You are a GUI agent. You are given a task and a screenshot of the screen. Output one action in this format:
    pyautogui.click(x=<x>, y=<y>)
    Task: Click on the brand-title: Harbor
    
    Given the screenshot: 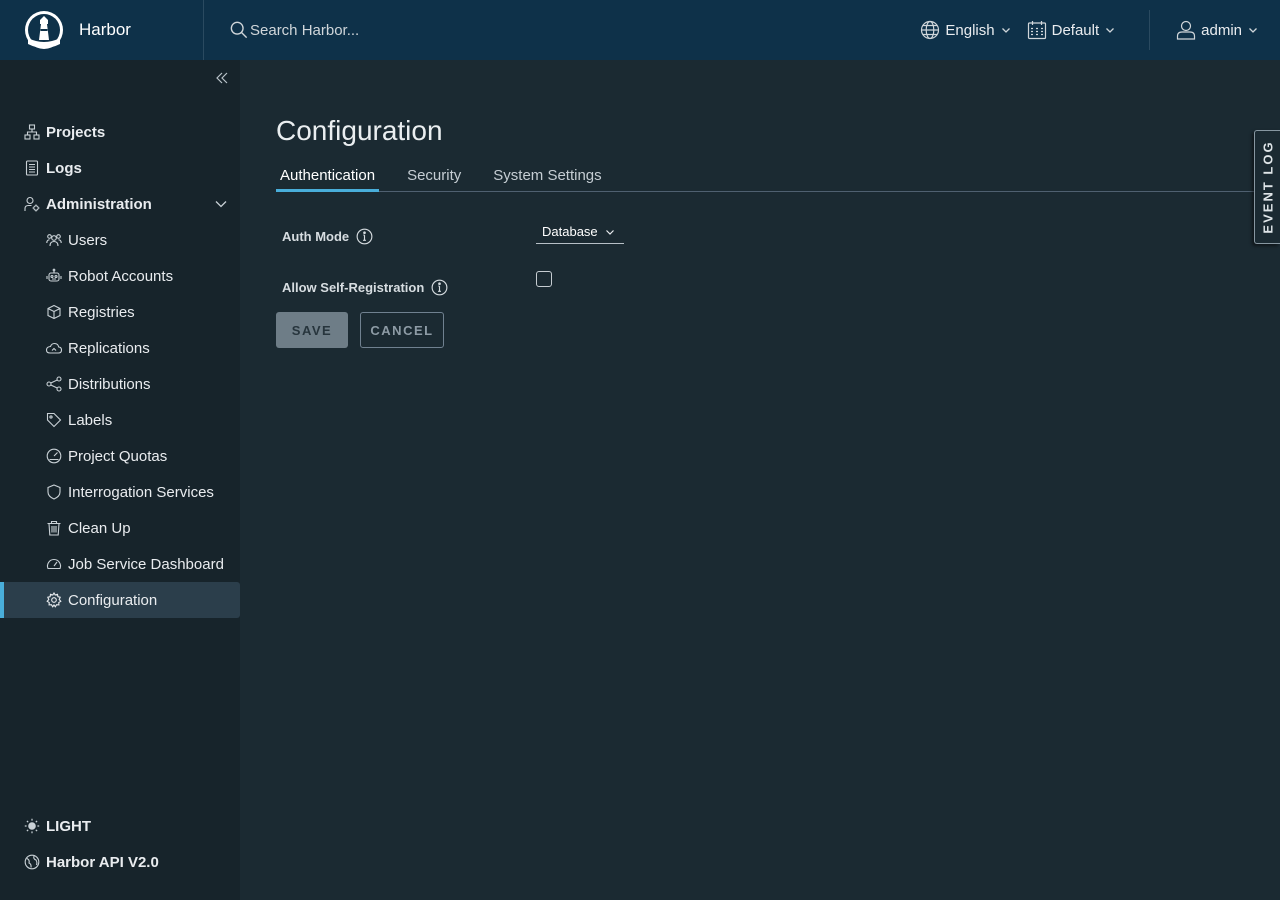 What is the action you would take?
    pyautogui.click(x=105, y=29)
    